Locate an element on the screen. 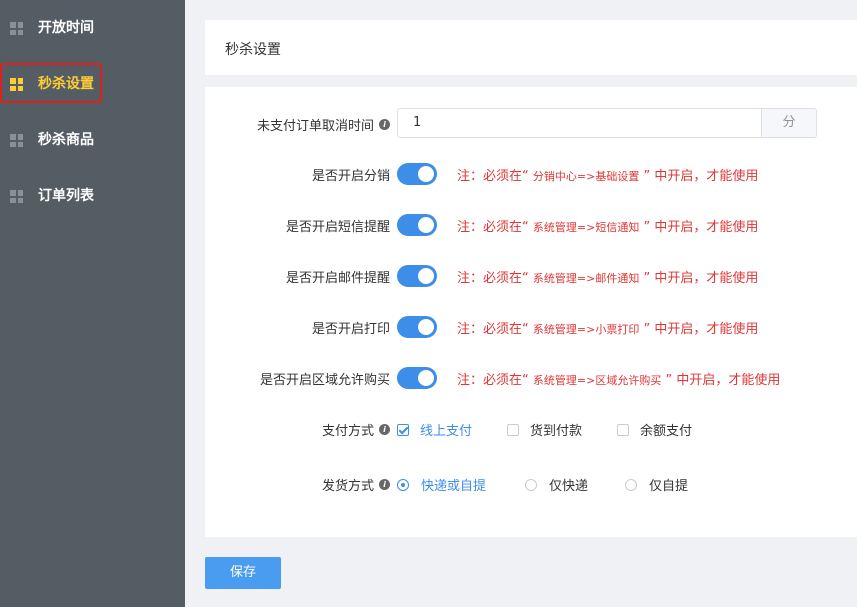 This screenshot has height=607, width=857. delivery-option-express-only: 仅快递 is located at coordinates (556, 484).